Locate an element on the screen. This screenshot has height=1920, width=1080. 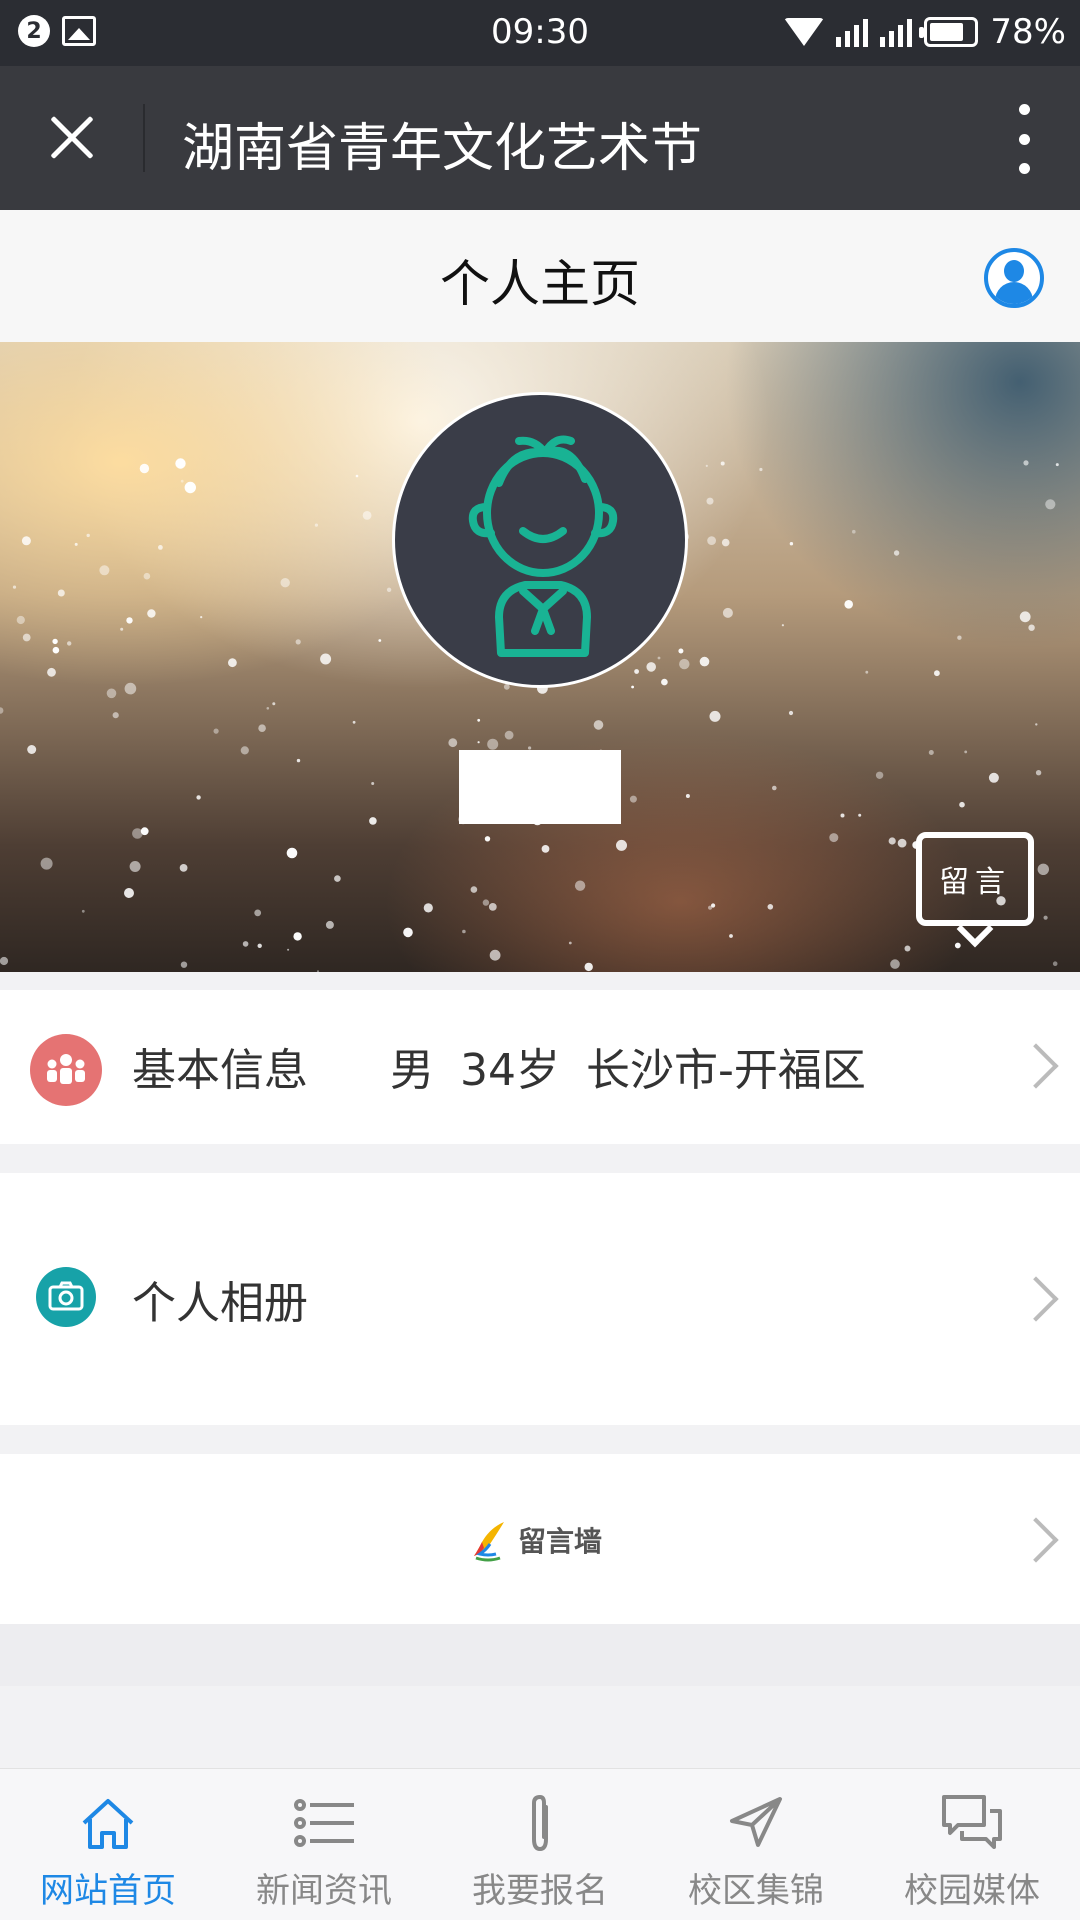
nav-item-campus: 校区集锦 is located at coordinates (756, 1844).